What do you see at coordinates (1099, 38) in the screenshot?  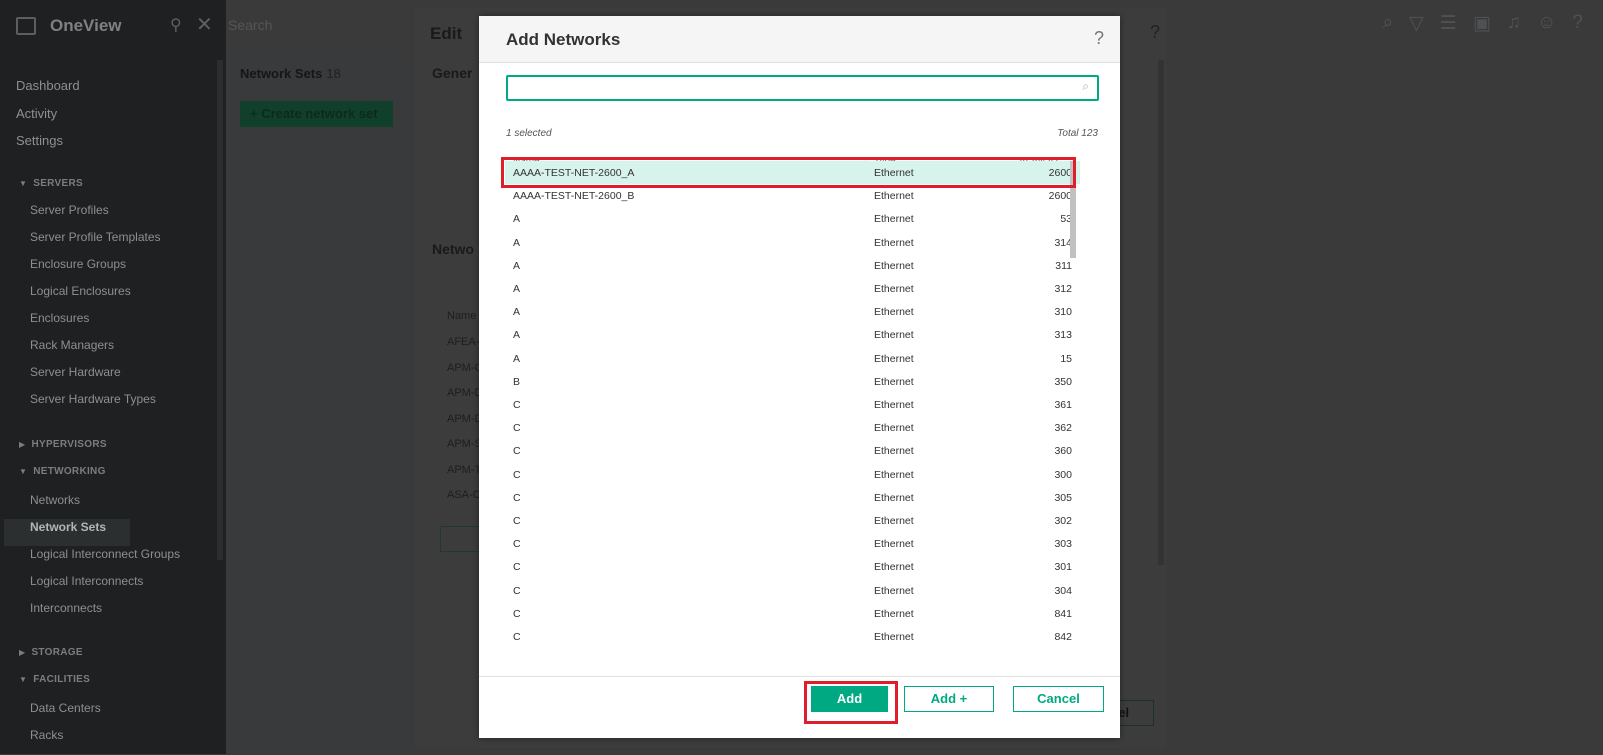 I see `dialog-help-icon: ?` at bounding box center [1099, 38].